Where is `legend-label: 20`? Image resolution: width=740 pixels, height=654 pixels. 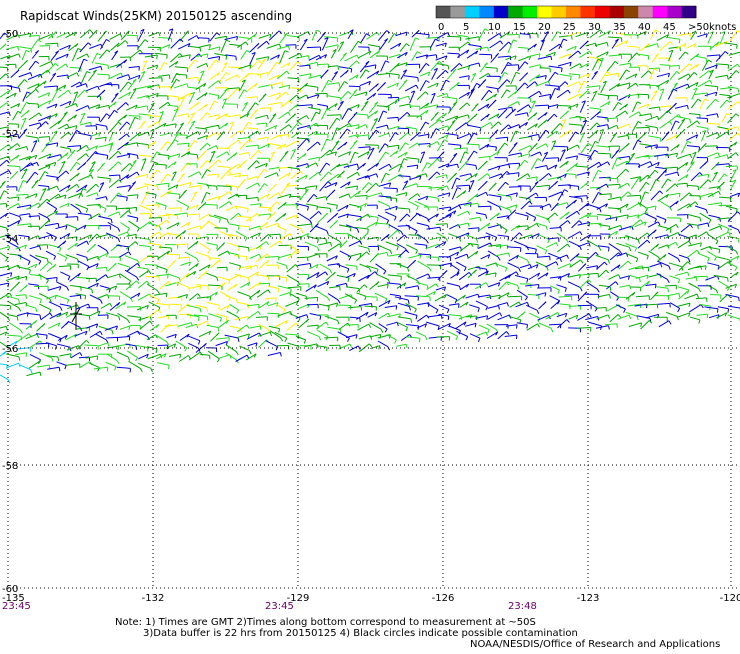
legend-label: 20 is located at coordinates (544, 27).